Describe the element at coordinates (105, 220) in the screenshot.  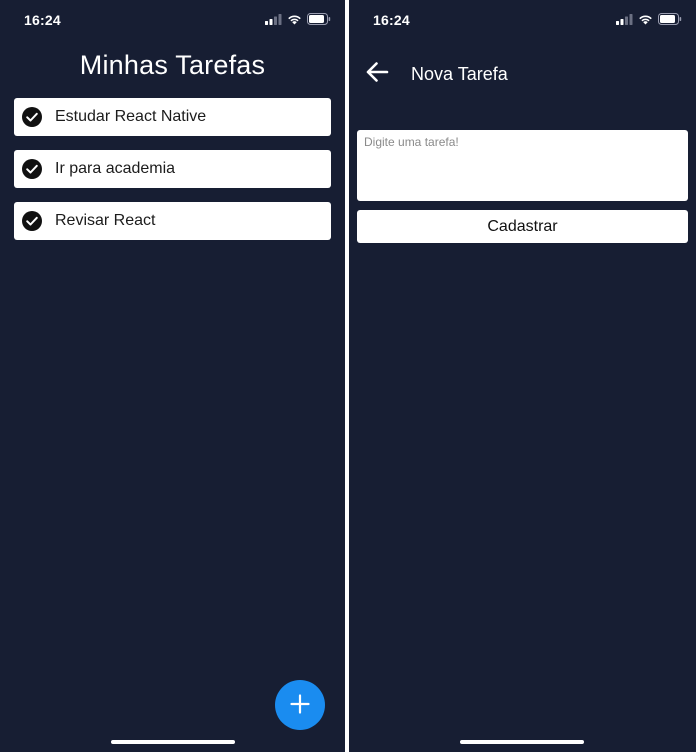
I see `task-label: Revisar React` at that location.